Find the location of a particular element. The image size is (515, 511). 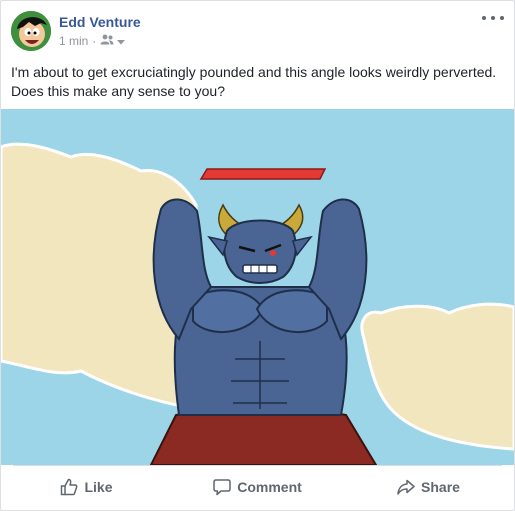

post-actions: Like Comment Share is located at coordinates (257, 487).